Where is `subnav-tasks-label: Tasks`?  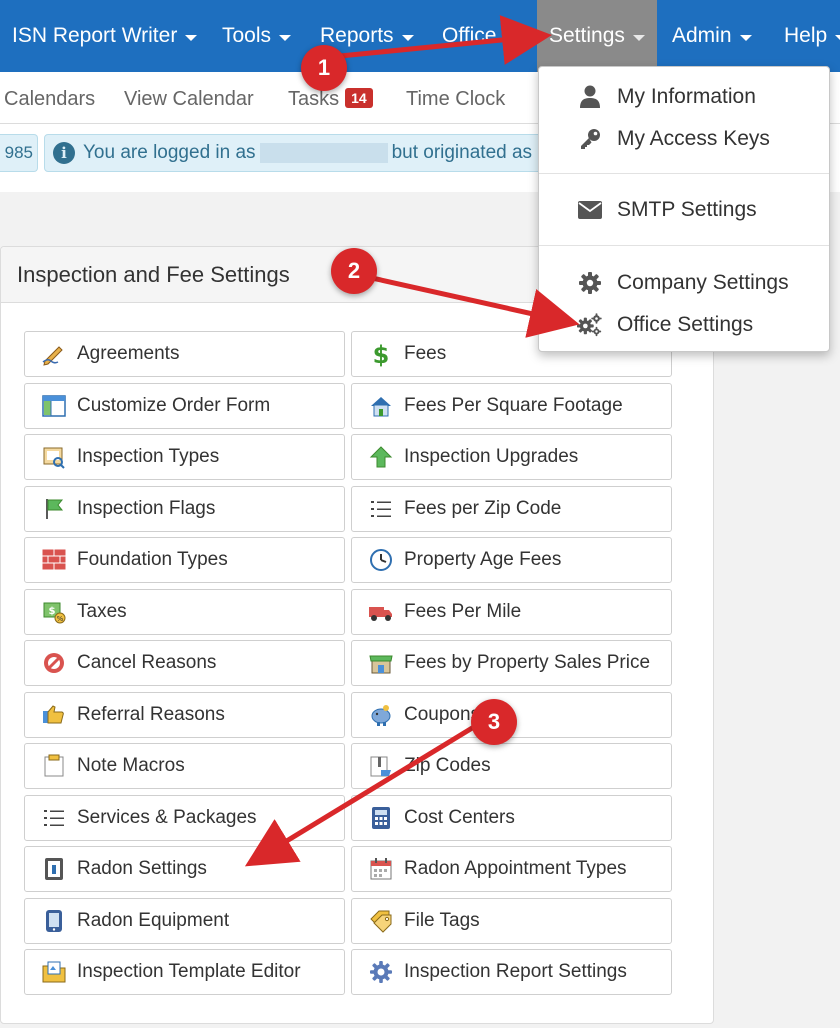
subnav-tasks-label: Tasks is located at coordinates (314, 99).